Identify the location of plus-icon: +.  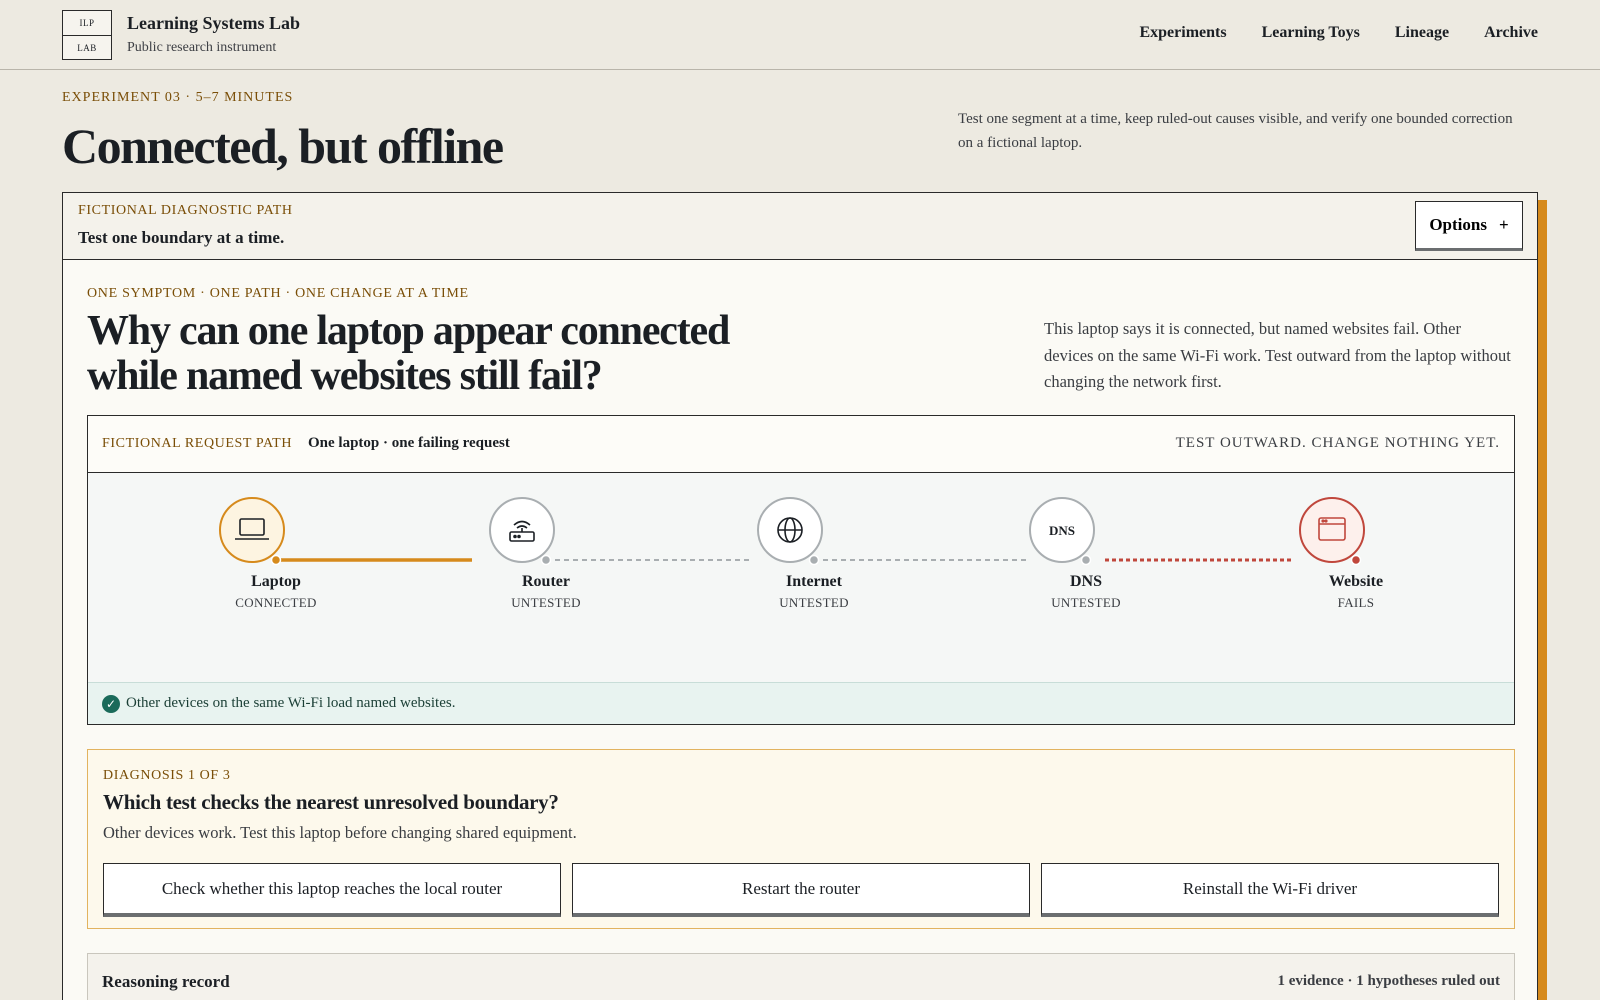
(1503, 224).